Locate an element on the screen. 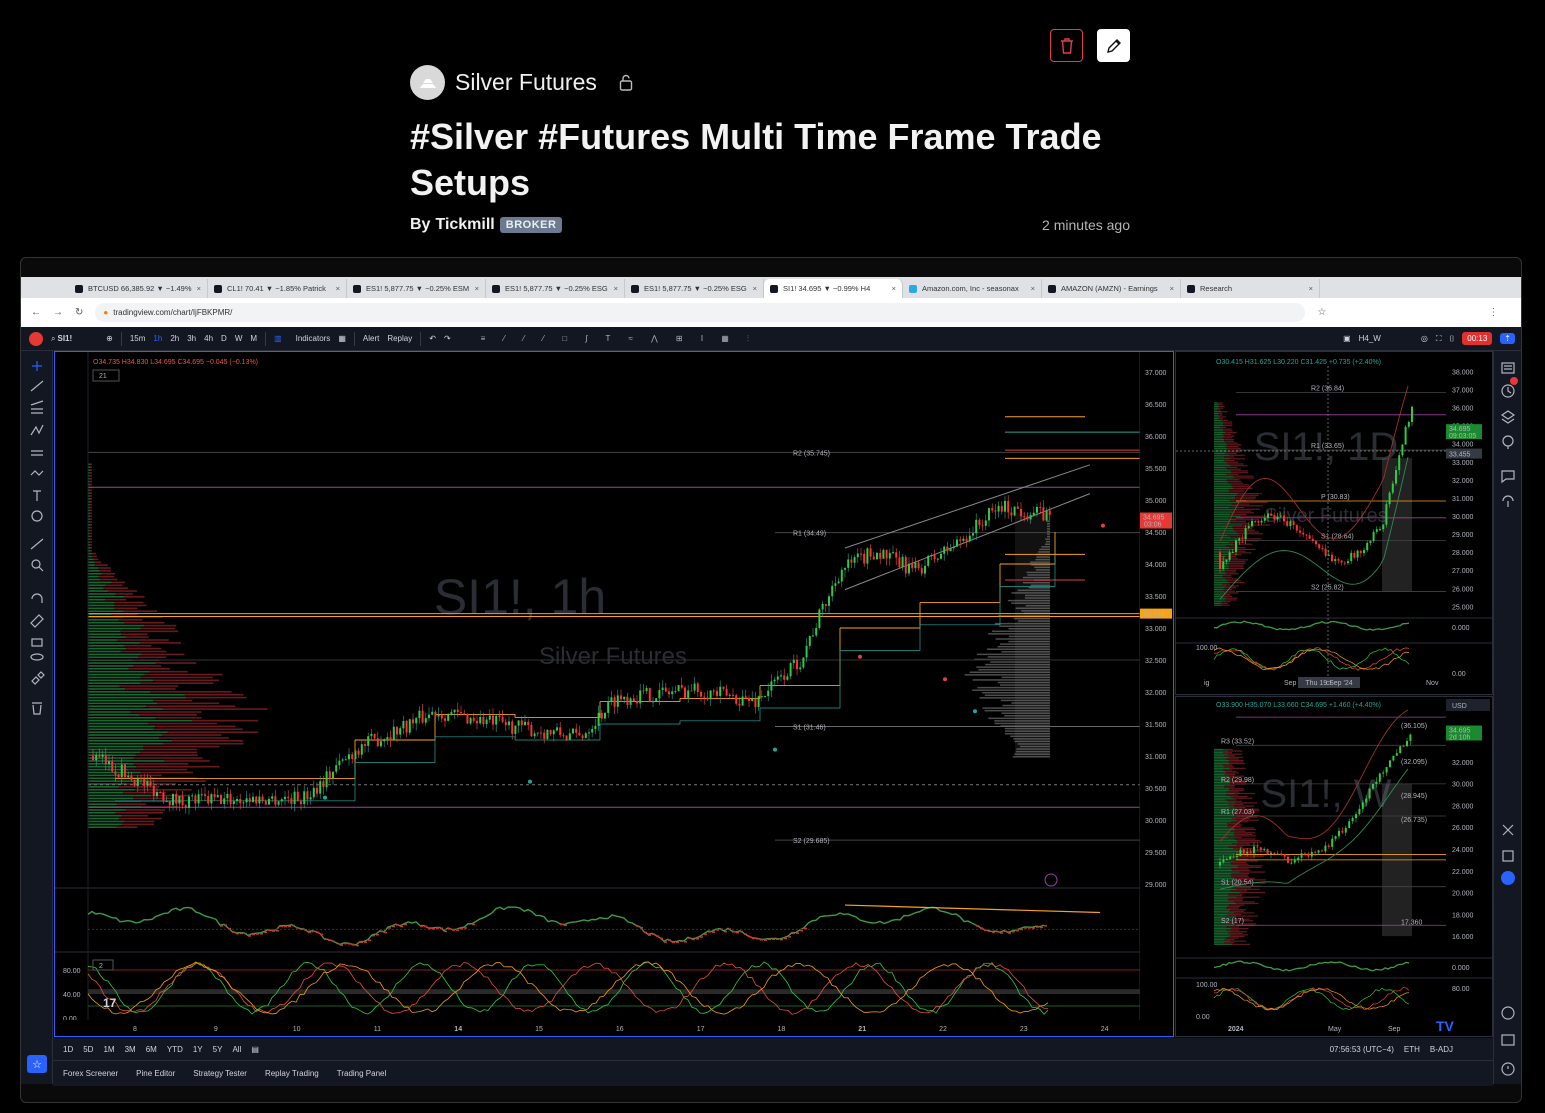  clock: 07:56:53 (UTC−4) is located at coordinates (1362, 1049).